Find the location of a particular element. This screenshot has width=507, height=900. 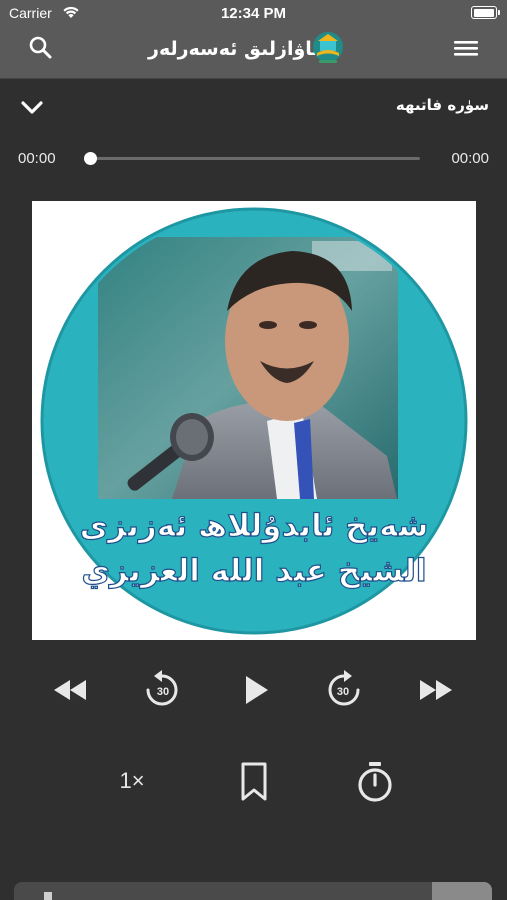

bookmark-icon is located at coordinates (254, 781).